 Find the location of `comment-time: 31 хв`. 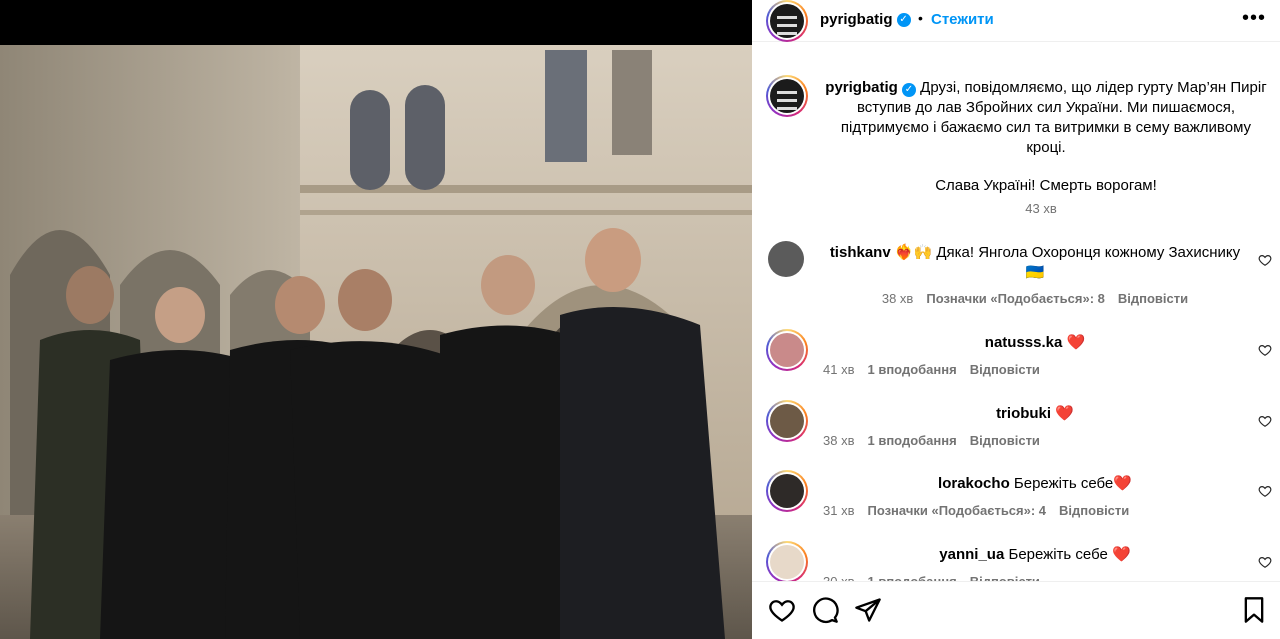

comment-time: 31 хв is located at coordinates (838, 510).